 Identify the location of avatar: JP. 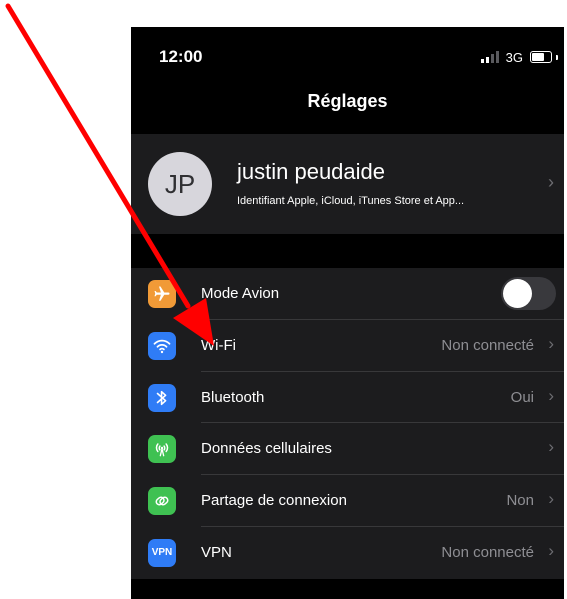
(180, 184).